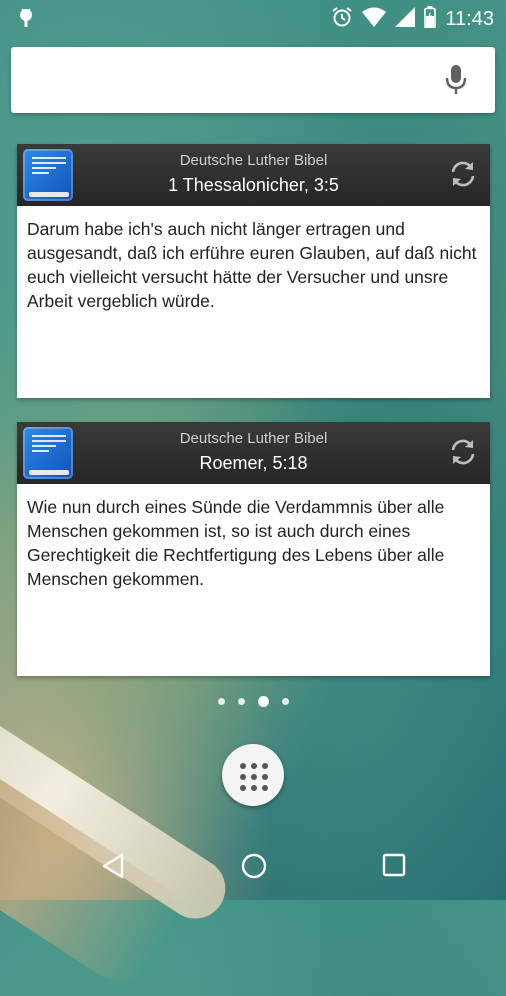 This screenshot has height=996, width=506. What do you see at coordinates (253, 18) in the screenshot?
I see `status-bar: 11:43` at bounding box center [253, 18].